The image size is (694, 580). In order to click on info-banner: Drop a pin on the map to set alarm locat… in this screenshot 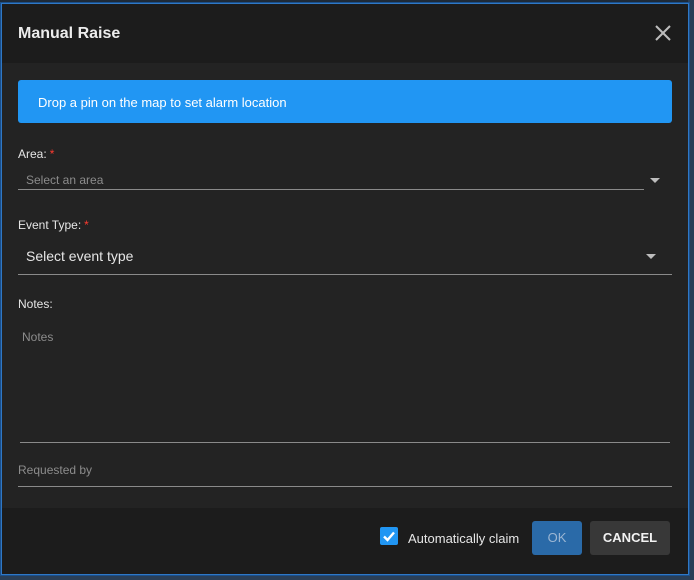, I will do `click(345, 101)`.